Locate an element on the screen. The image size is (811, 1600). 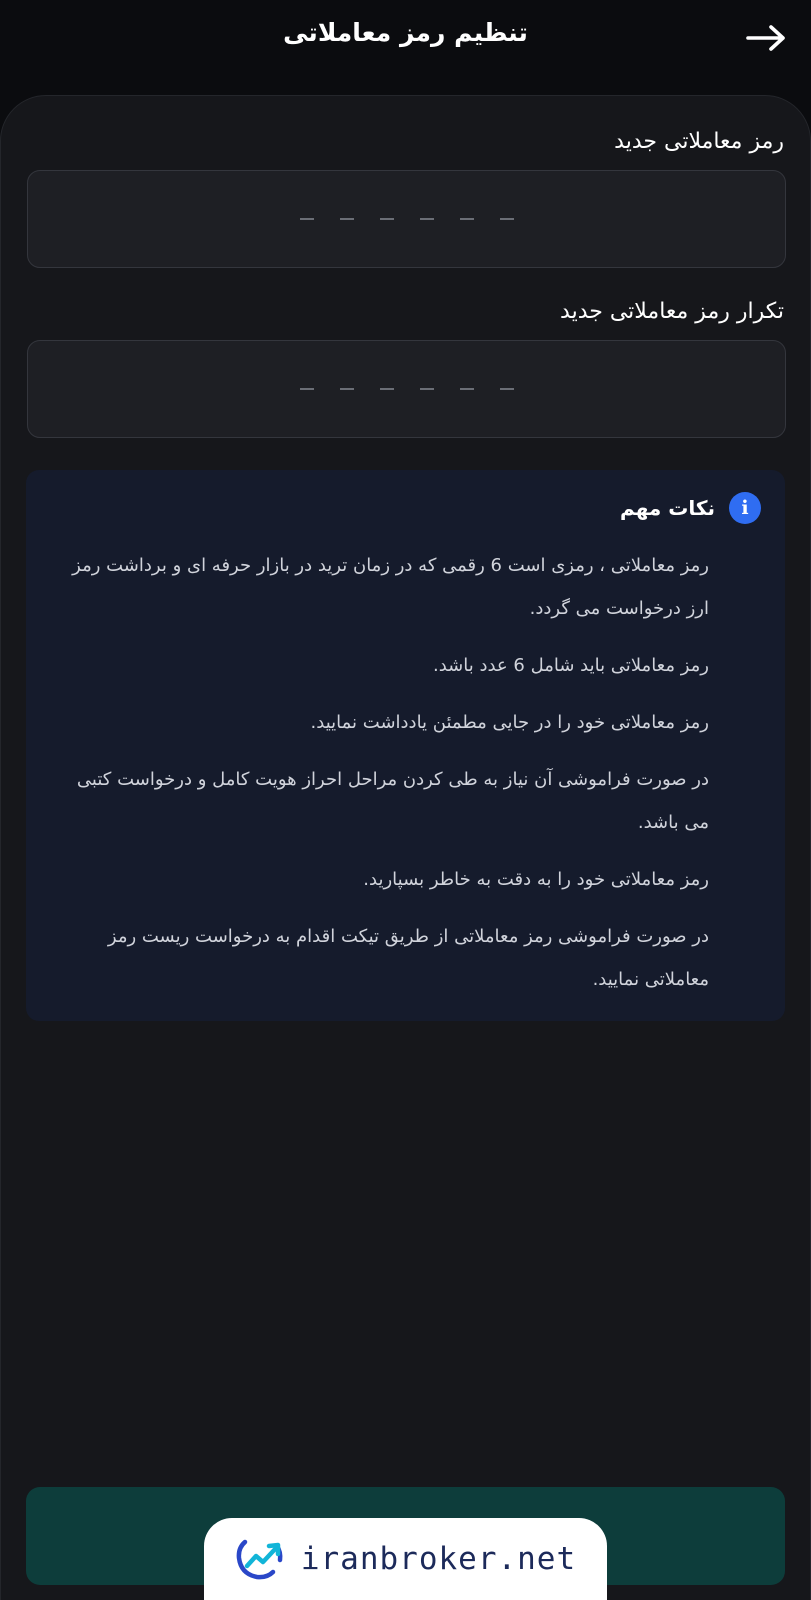
arrow-right-icon is located at coordinates (765, 38).